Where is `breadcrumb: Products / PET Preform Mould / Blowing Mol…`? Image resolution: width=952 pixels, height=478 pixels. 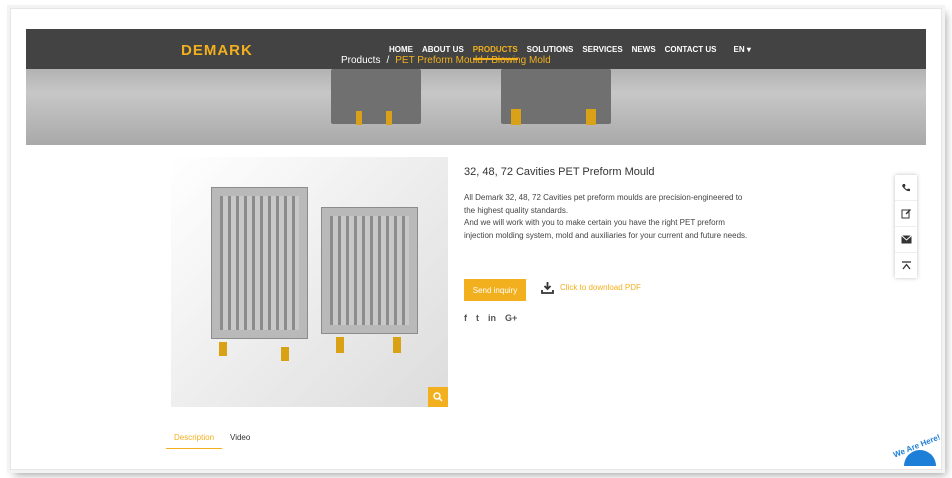 breadcrumb: Products / PET Preform Mould / Blowing Mol… is located at coordinates (446, 60).